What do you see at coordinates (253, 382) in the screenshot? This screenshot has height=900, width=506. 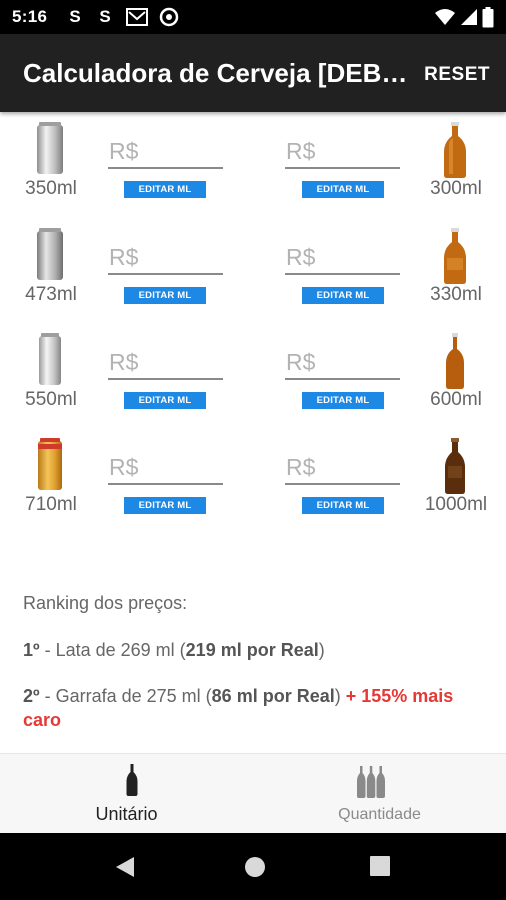 I see `beer-row: 550ml R$ EDITAR ML R$ EDITAR ML 600ml` at bounding box center [253, 382].